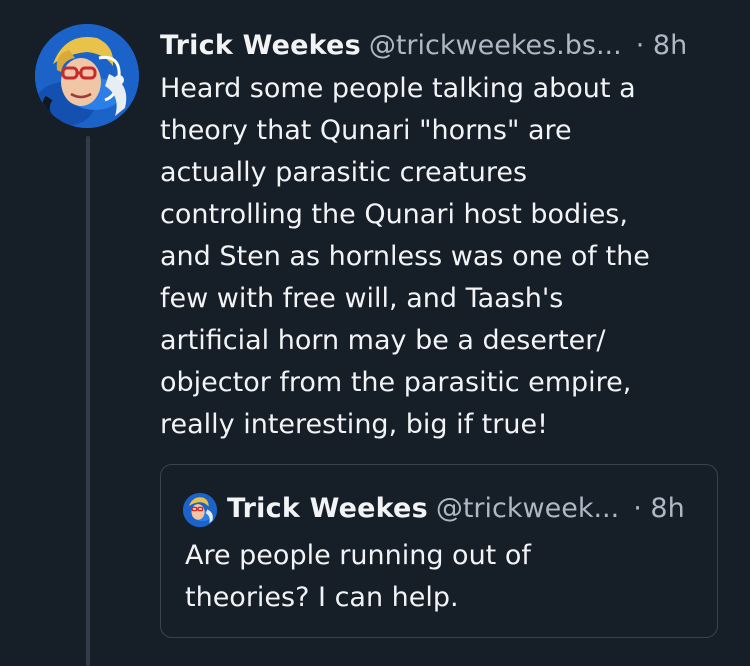  Describe the element at coordinates (667, 508) in the screenshot. I see `quoted-post-timestamp: 8h` at that location.